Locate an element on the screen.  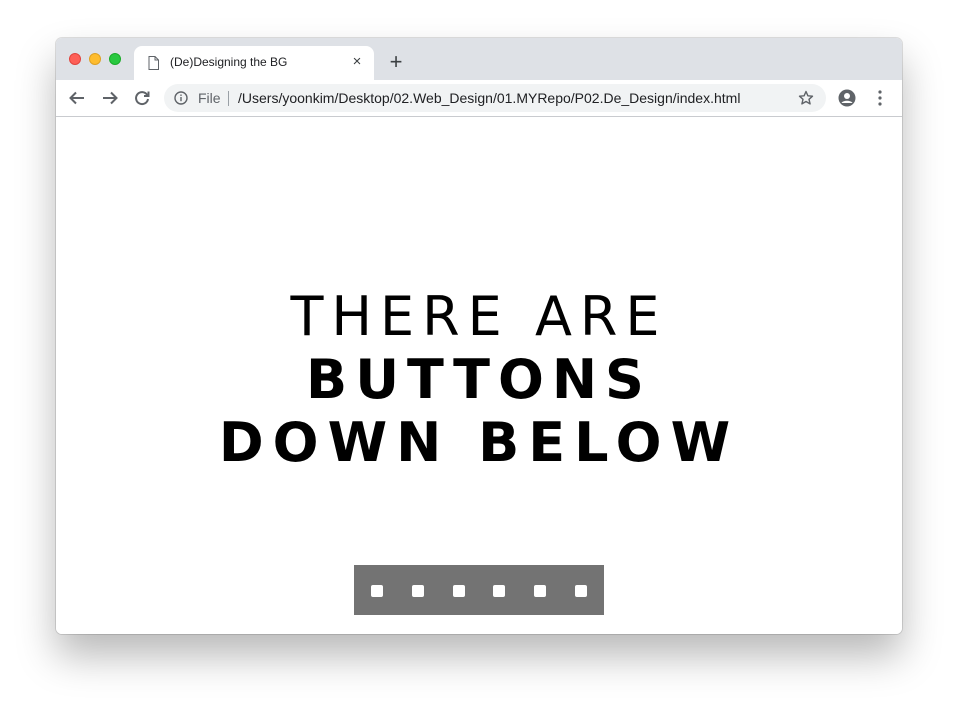
headline-line-2: BUTTONS is located at coordinates (479, 379).